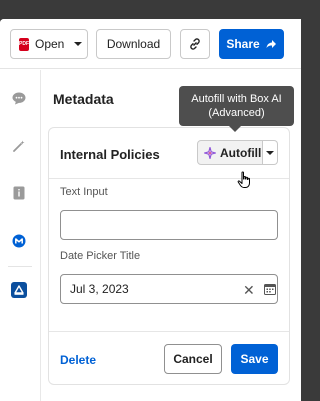  I want to click on delete-button: Delete, so click(78, 360).